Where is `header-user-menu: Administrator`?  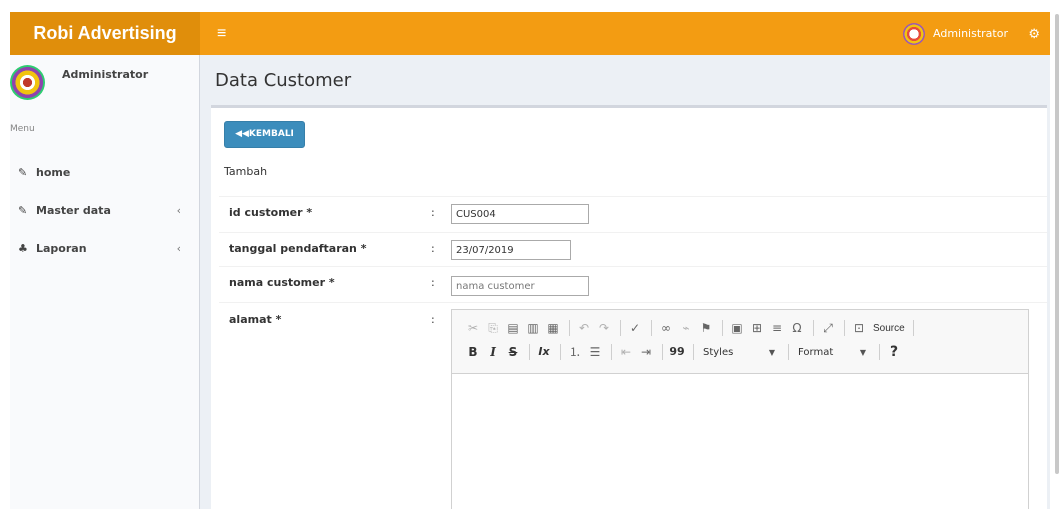
header-user-menu: Administrator is located at coordinates (955, 33).